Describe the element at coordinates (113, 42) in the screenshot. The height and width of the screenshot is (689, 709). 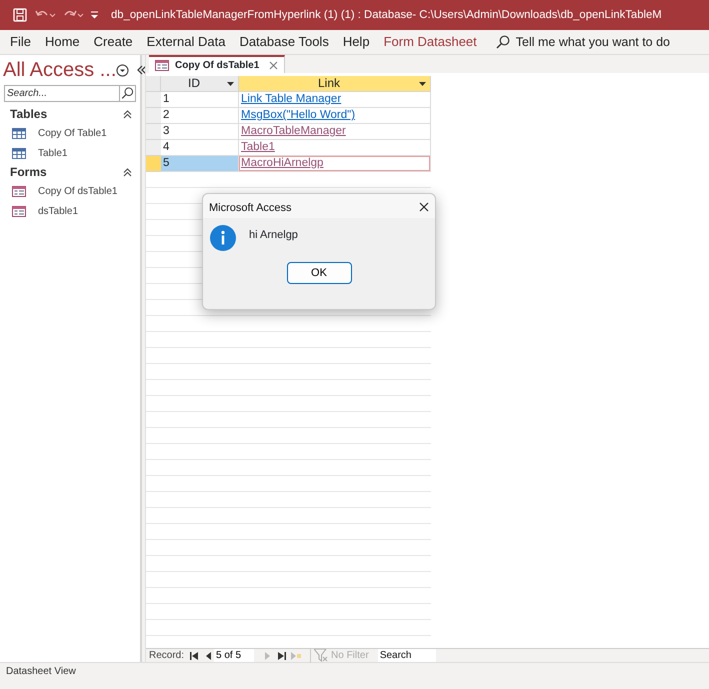
I see `ribbon-tab: Create` at that location.